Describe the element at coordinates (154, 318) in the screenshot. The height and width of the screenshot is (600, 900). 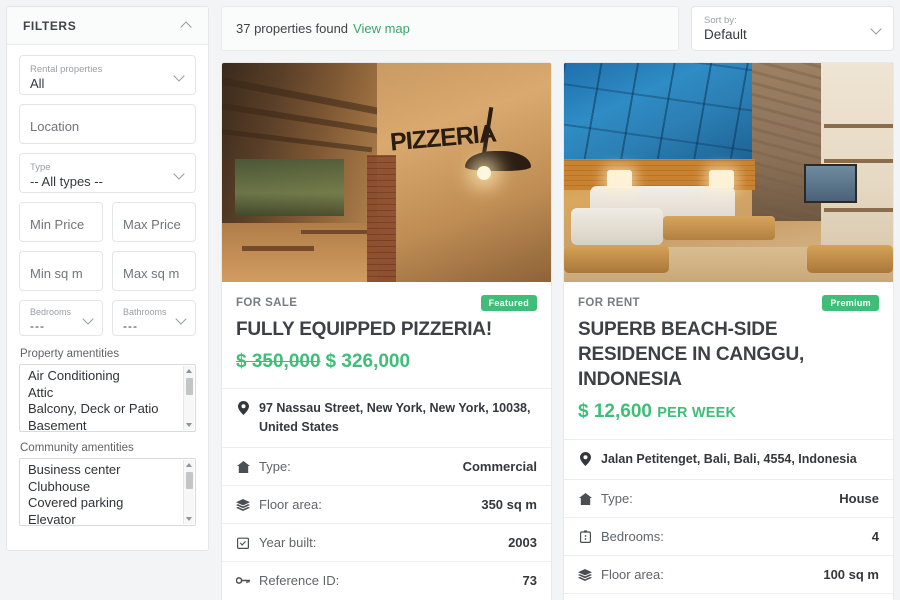
I see `bathrooms-select: Bathrooms ---` at that location.